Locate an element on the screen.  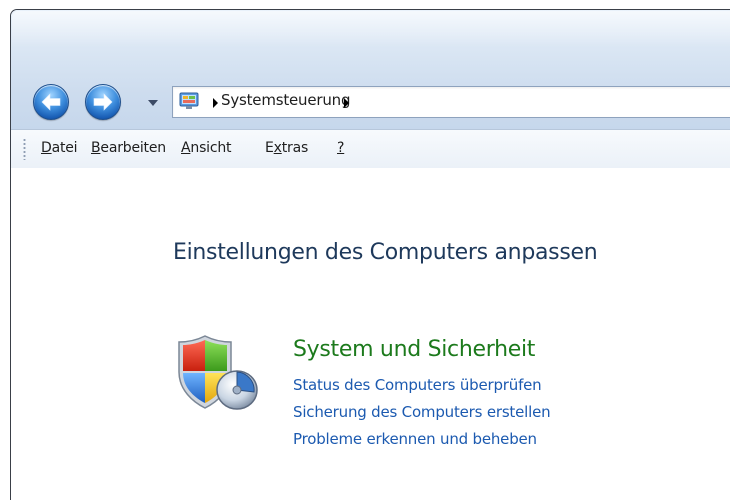
menu-tools-prefix: E is located at coordinates (269, 148).